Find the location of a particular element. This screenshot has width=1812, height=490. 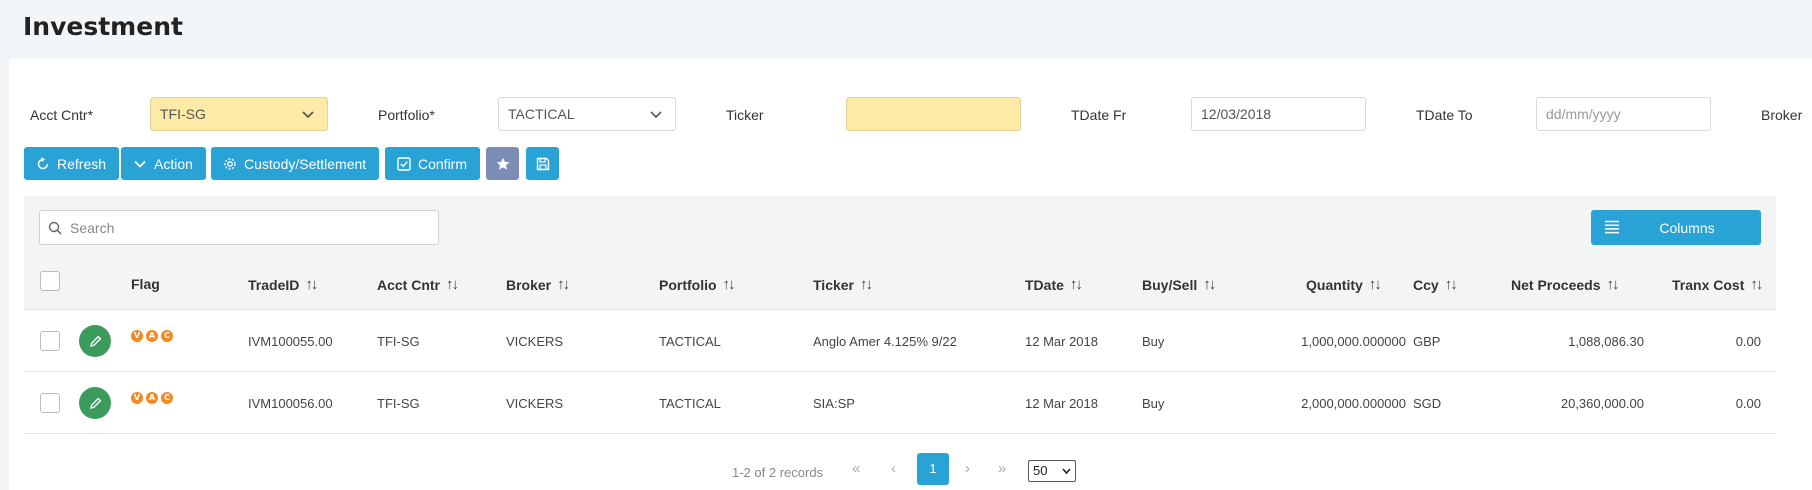

tdate-fr-value: 12/03/2018 is located at coordinates (1236, 114).